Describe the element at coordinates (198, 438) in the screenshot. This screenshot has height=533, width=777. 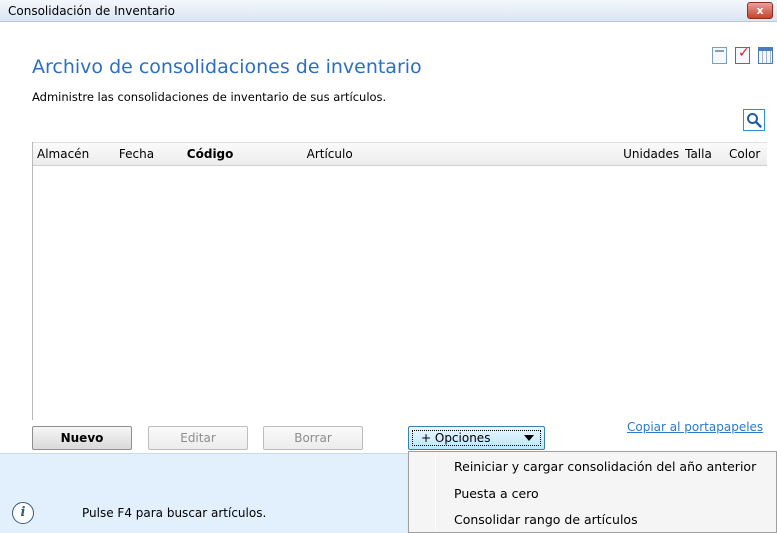
I see `editar-button: Editar` at that location.